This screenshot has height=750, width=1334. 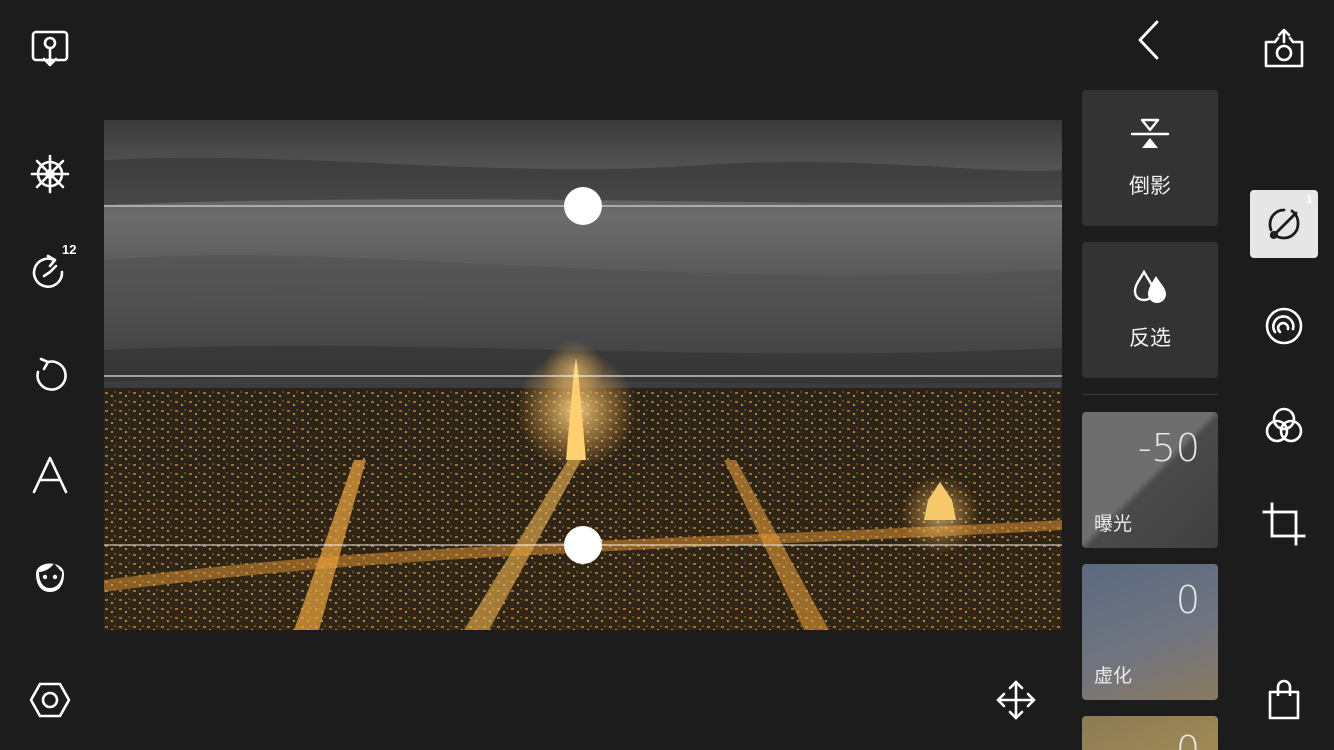 I want to click on color-filter-icon, so click(x=1284, y=426).